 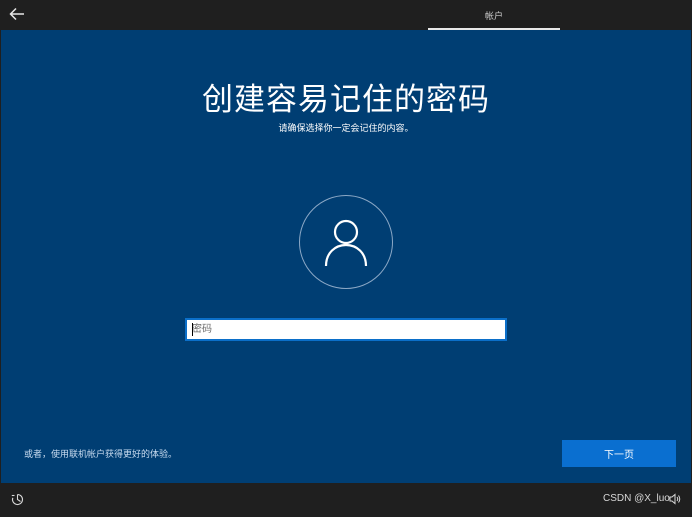 I want to click on ease-of-access-button, so click(x=17, y=499).